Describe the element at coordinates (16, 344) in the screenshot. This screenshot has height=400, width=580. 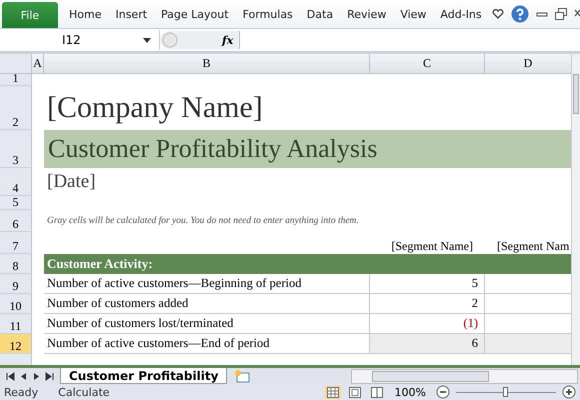
I see `row-header: 12` at that location.